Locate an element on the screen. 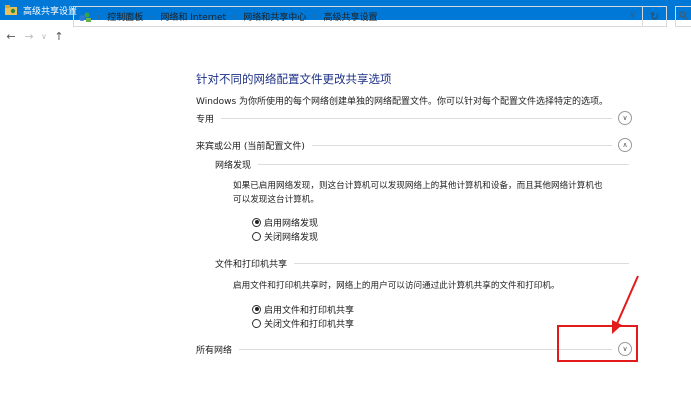 The image size is (691, 402). page-title: 针对不同的网络配置文件更改共享选项 is located at coordinates (294, 79).